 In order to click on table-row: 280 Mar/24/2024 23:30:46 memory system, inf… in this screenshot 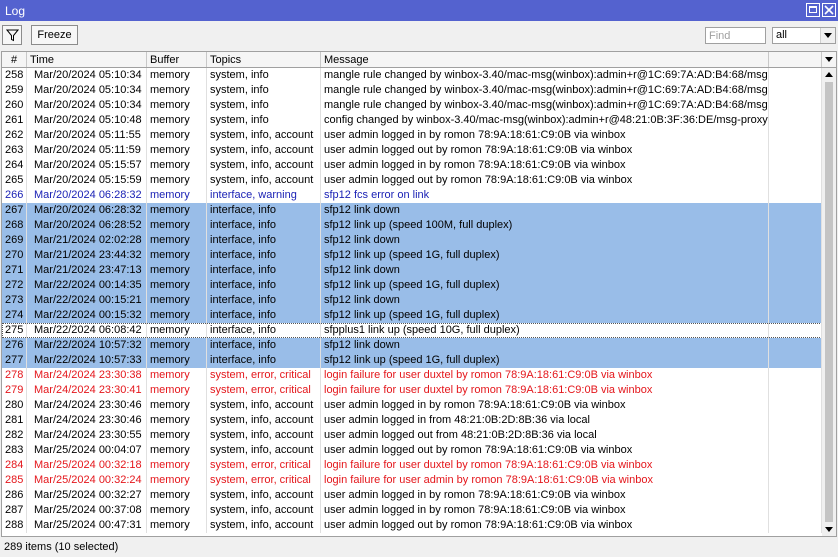, I will do `click(412, 405)`.